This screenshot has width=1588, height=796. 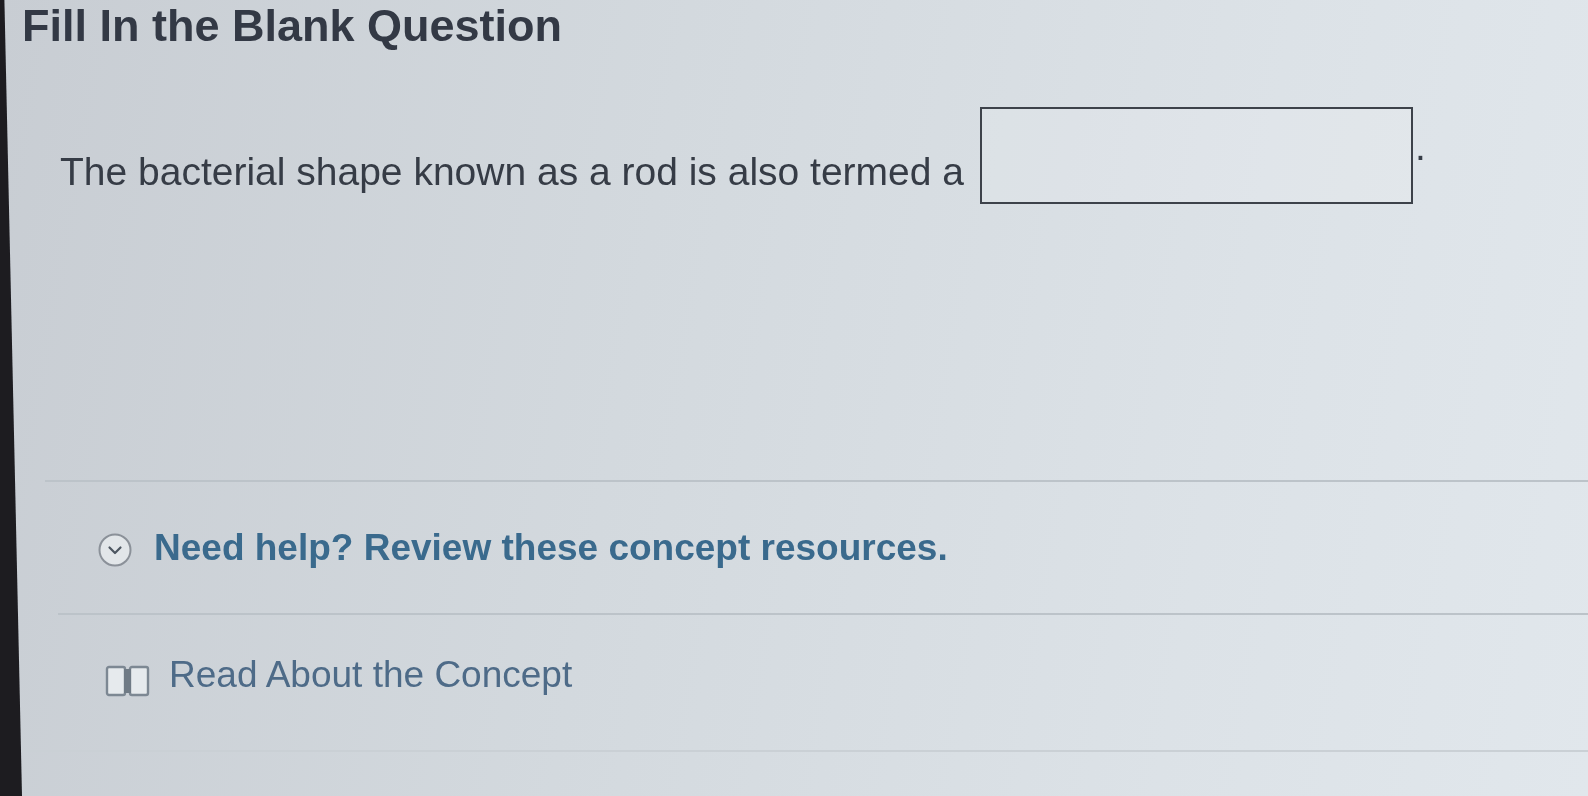 I want to click on answer-box, so click(x=1196, y=155).